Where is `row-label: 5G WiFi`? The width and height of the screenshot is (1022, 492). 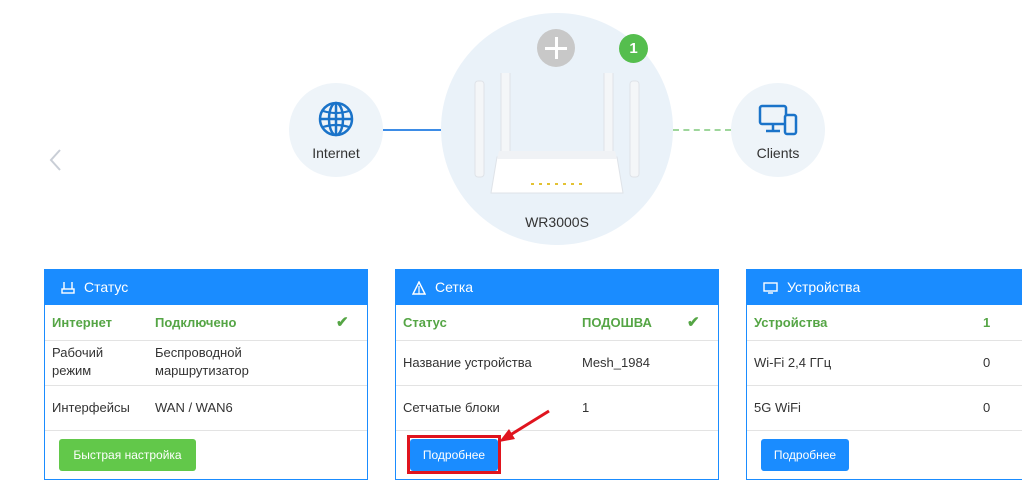 row-label: 5G WiFi is located at coordinates (777, 407).